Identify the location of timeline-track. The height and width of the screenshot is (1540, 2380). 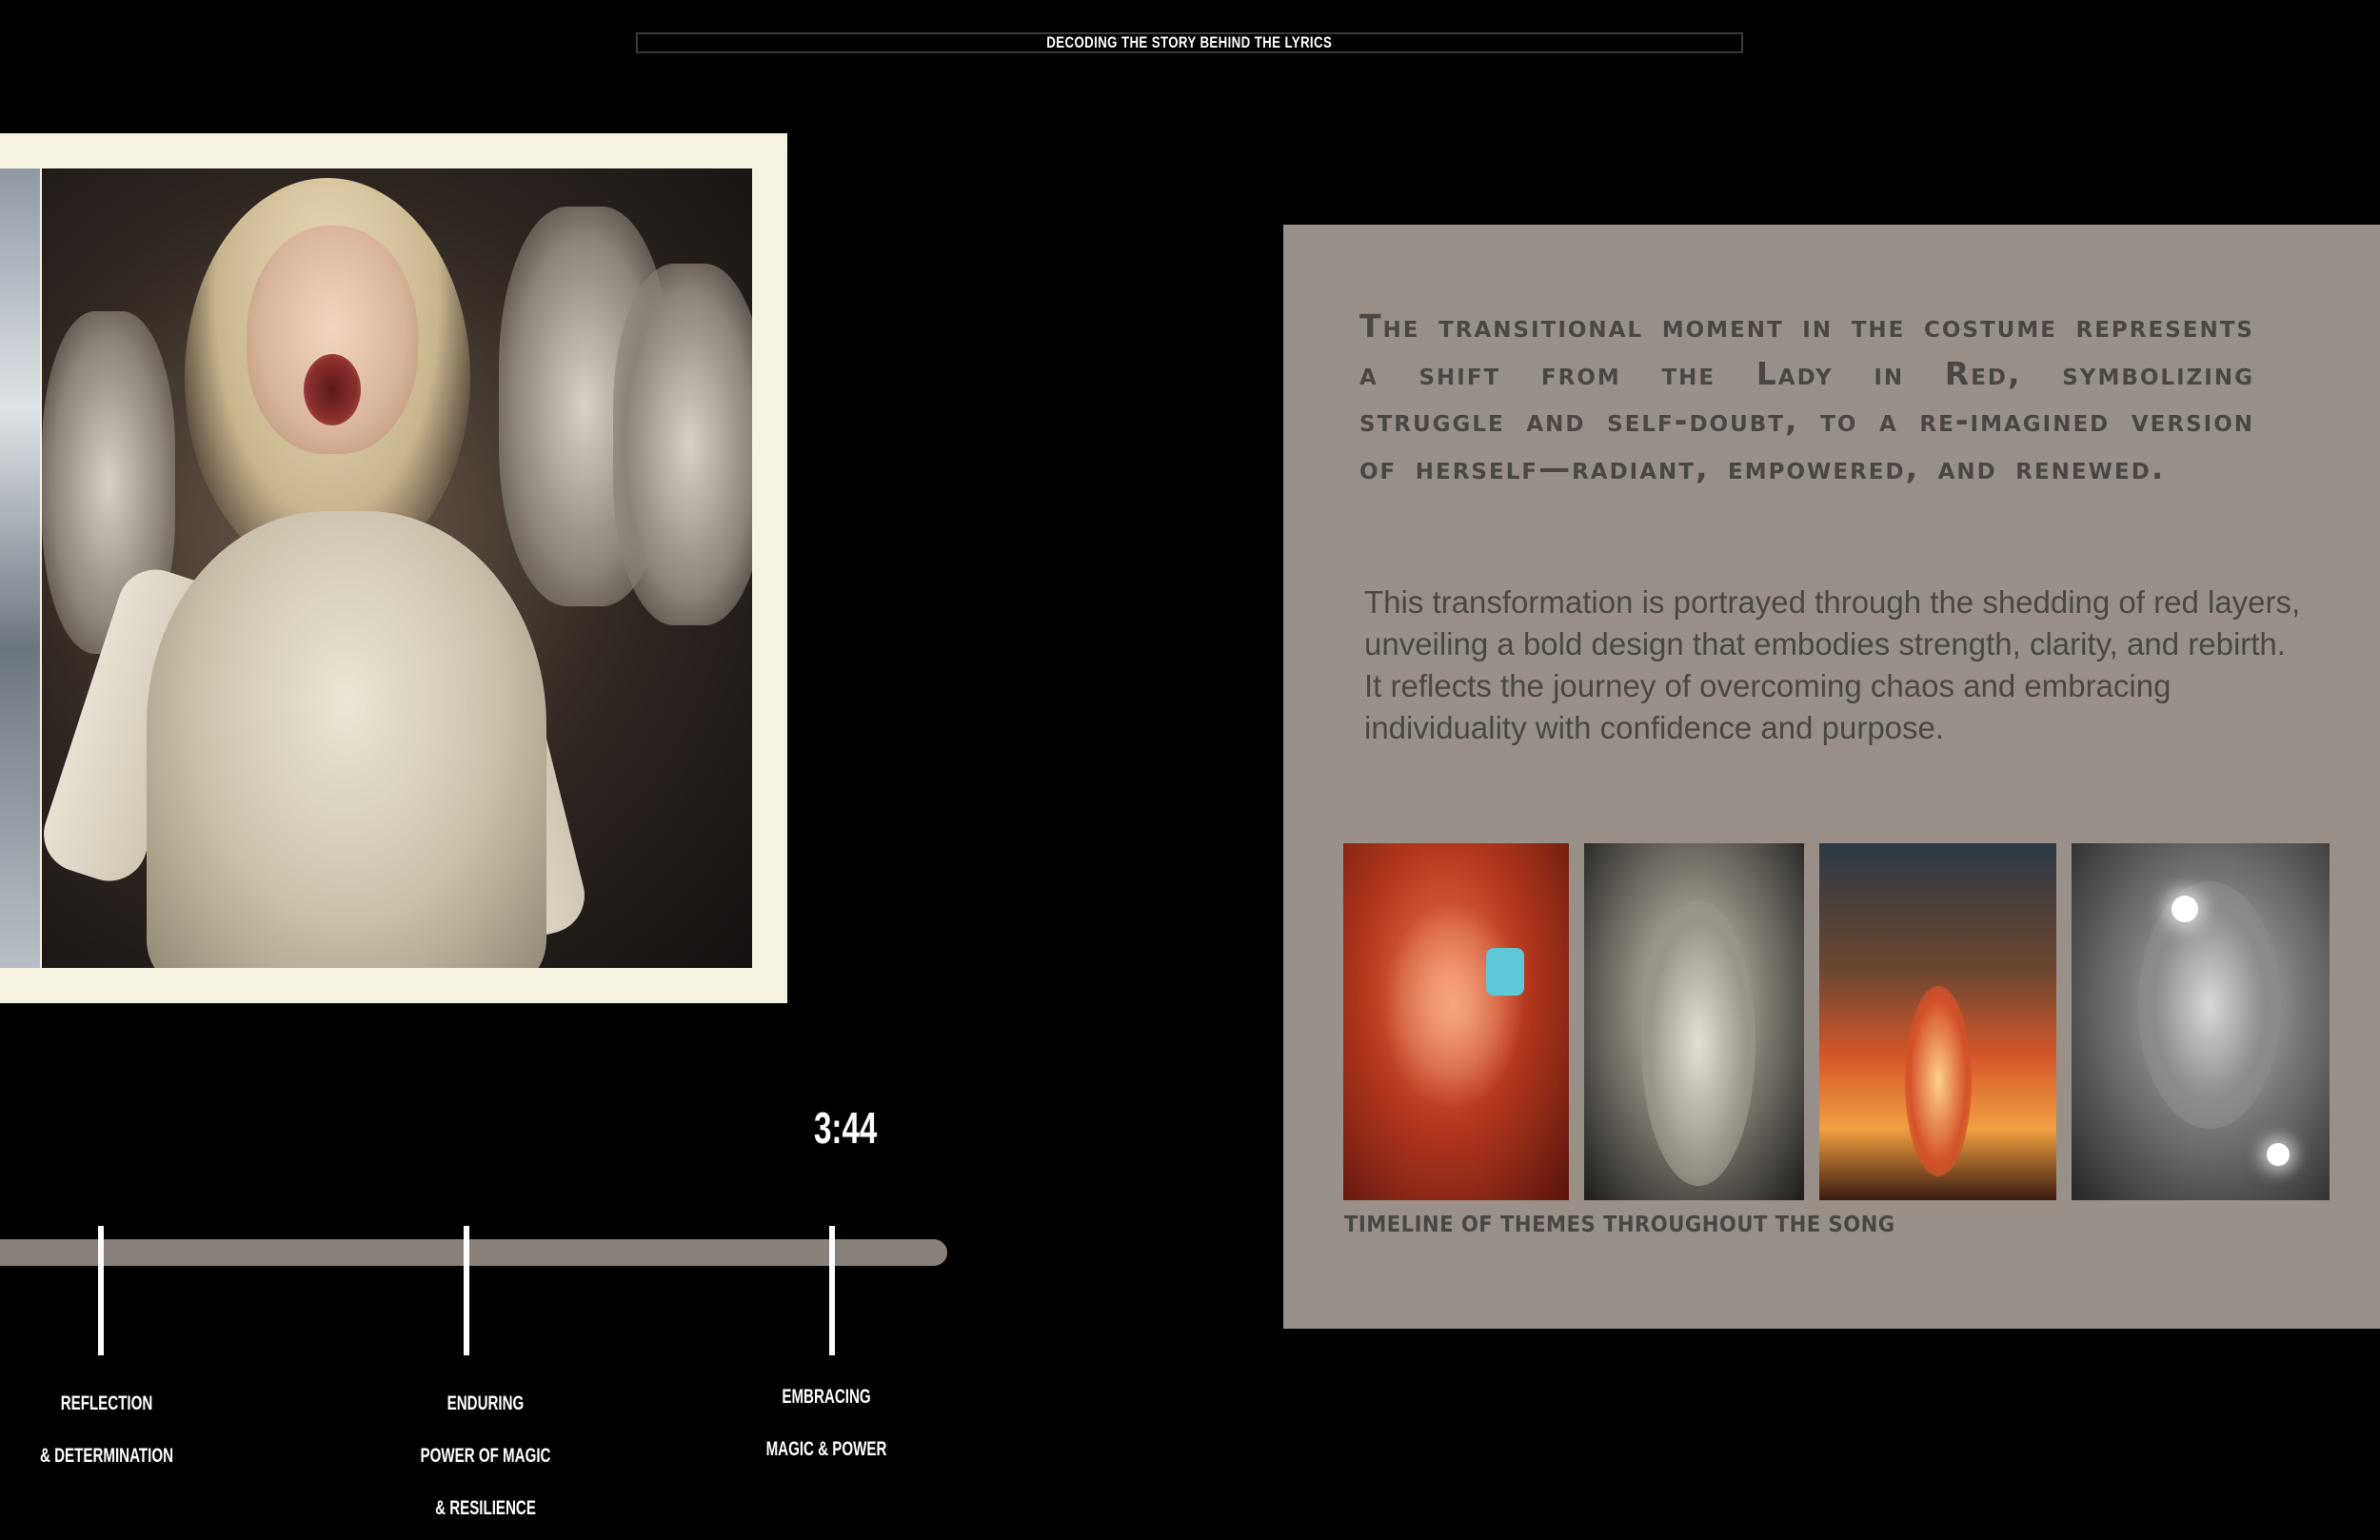
(473, 1252).